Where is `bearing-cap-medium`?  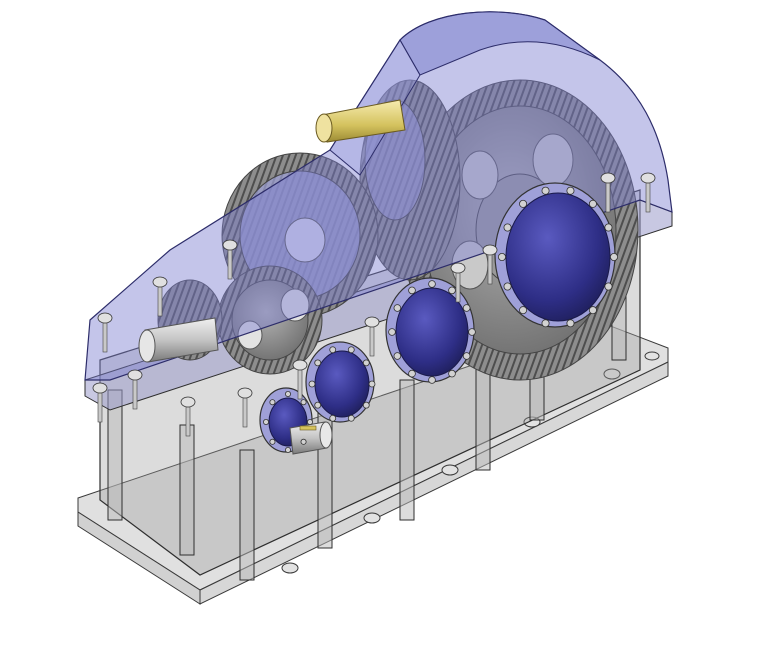
bearing-cap-medium is located at coordinates (430, 330).